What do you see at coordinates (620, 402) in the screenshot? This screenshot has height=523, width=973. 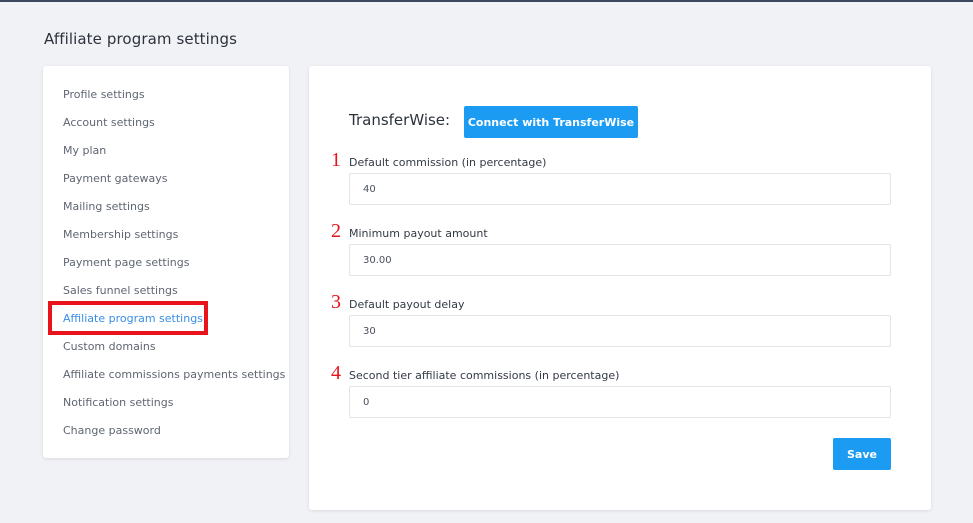 I see `second-tier-commissions-input` at bounding box center [620, 402].